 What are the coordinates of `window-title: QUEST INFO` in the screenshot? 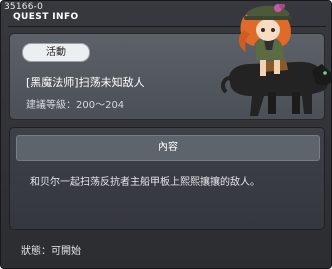 It's located at (46, 17).